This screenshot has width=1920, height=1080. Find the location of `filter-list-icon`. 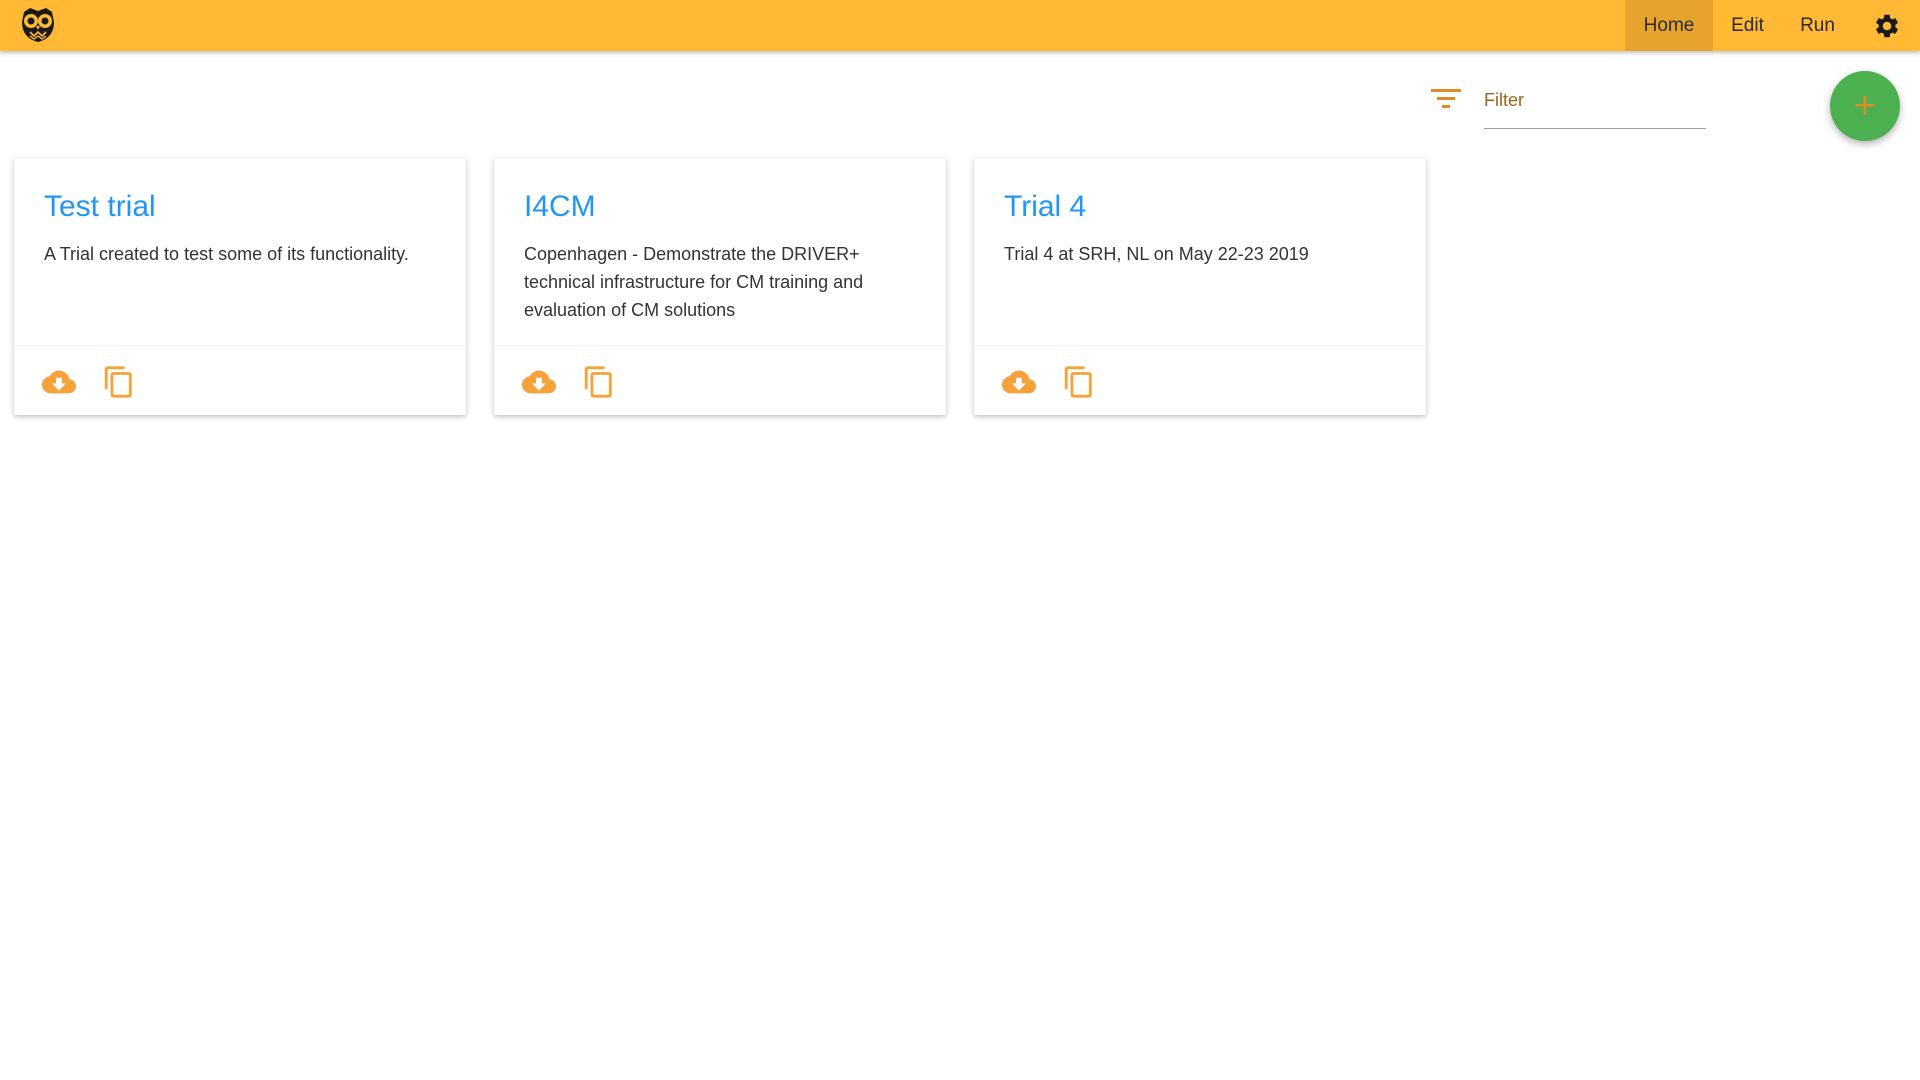

filter-list-icon is located at coordinates (1446, 99).